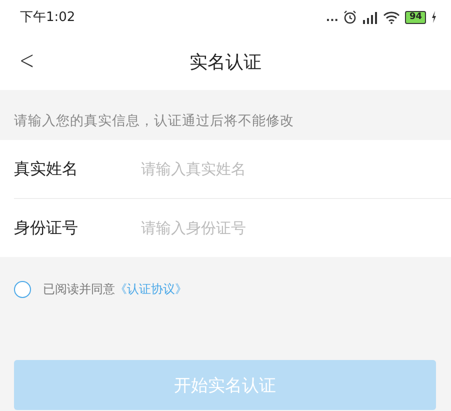 The width and height of the screenshot is (451, 411). I want to click on agree-checkbox, so click(22, 289).